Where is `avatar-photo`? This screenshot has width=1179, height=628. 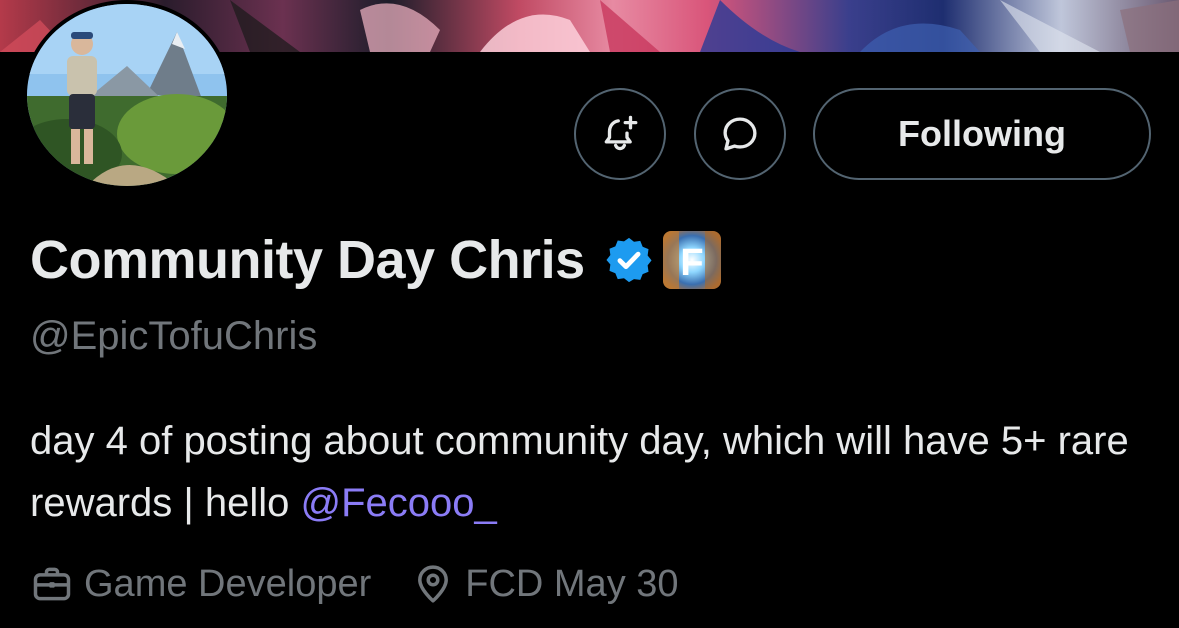
avatar-photo is located at coordinates (127, 95).